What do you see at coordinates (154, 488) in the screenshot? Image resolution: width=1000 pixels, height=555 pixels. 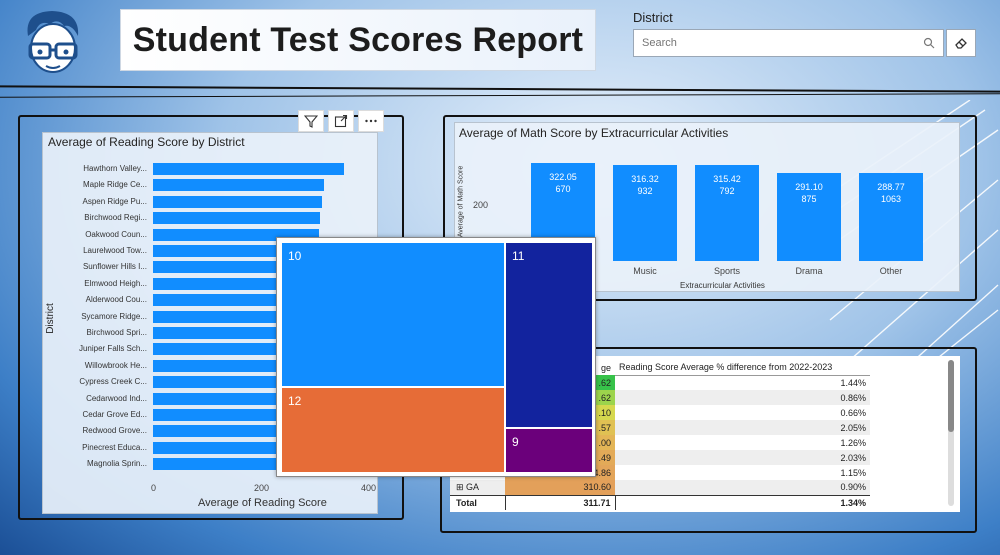 I see `x-tick-0: 0` at bounding box center [154, 488].